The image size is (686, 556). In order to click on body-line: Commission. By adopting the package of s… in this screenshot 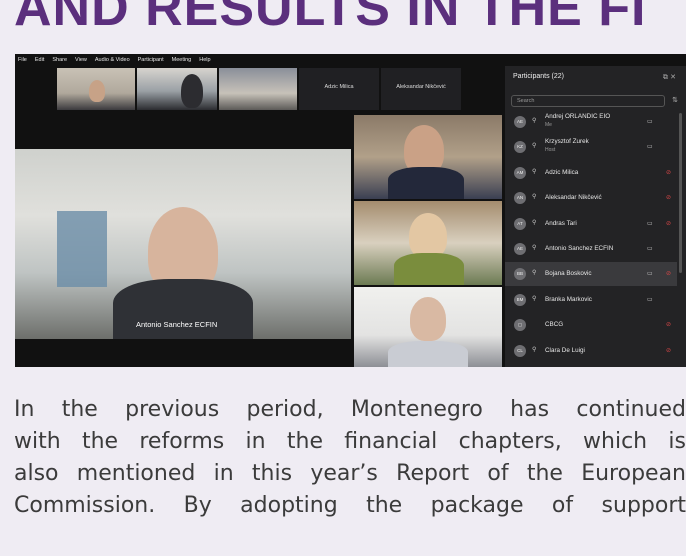, I will do `click(350, 505)`.